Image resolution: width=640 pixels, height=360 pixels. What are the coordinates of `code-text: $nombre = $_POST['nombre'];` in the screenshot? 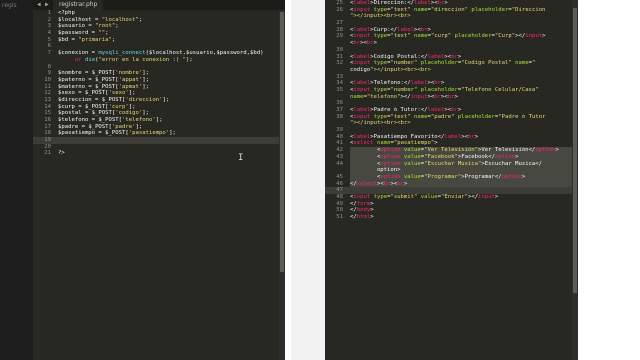 It's located at (103, 73).